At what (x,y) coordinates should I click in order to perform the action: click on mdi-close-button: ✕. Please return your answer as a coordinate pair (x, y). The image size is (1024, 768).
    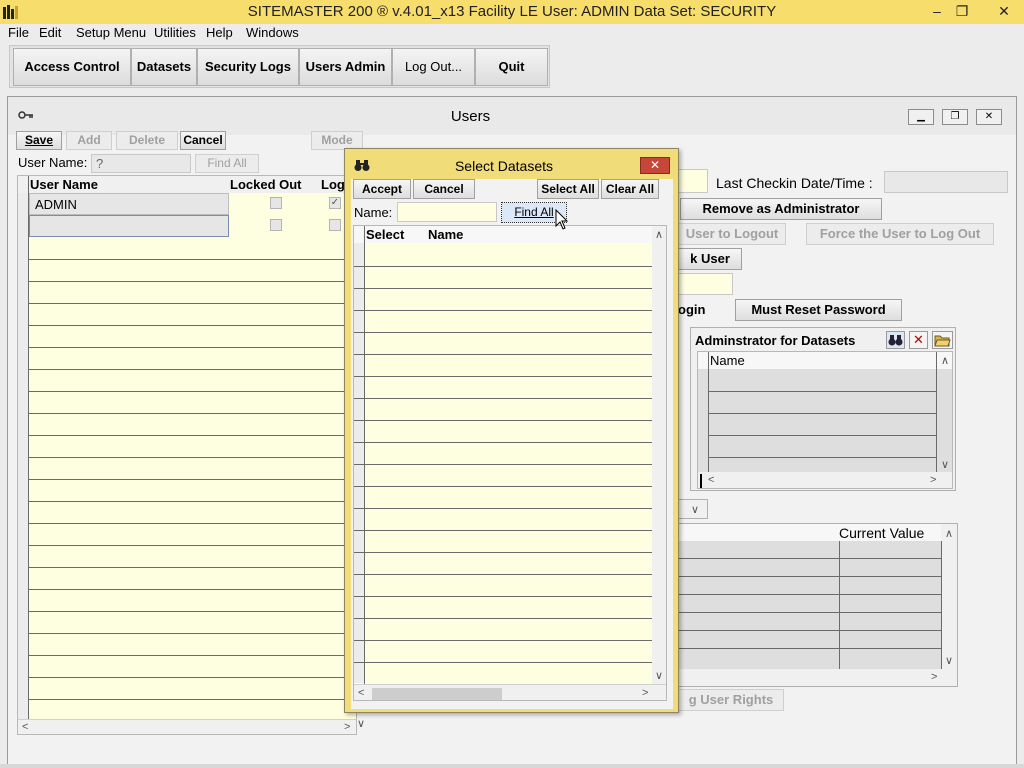
    Looking at the image, I should click on (989, 117).